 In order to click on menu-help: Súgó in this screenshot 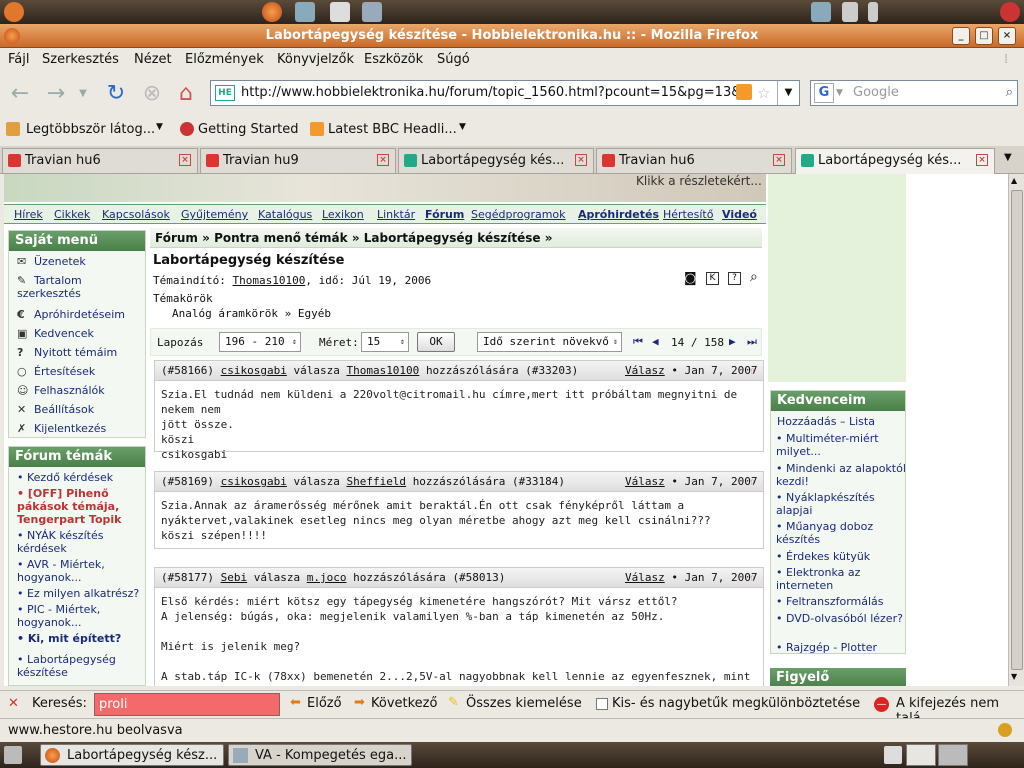, I will do `click(453, 59)`.